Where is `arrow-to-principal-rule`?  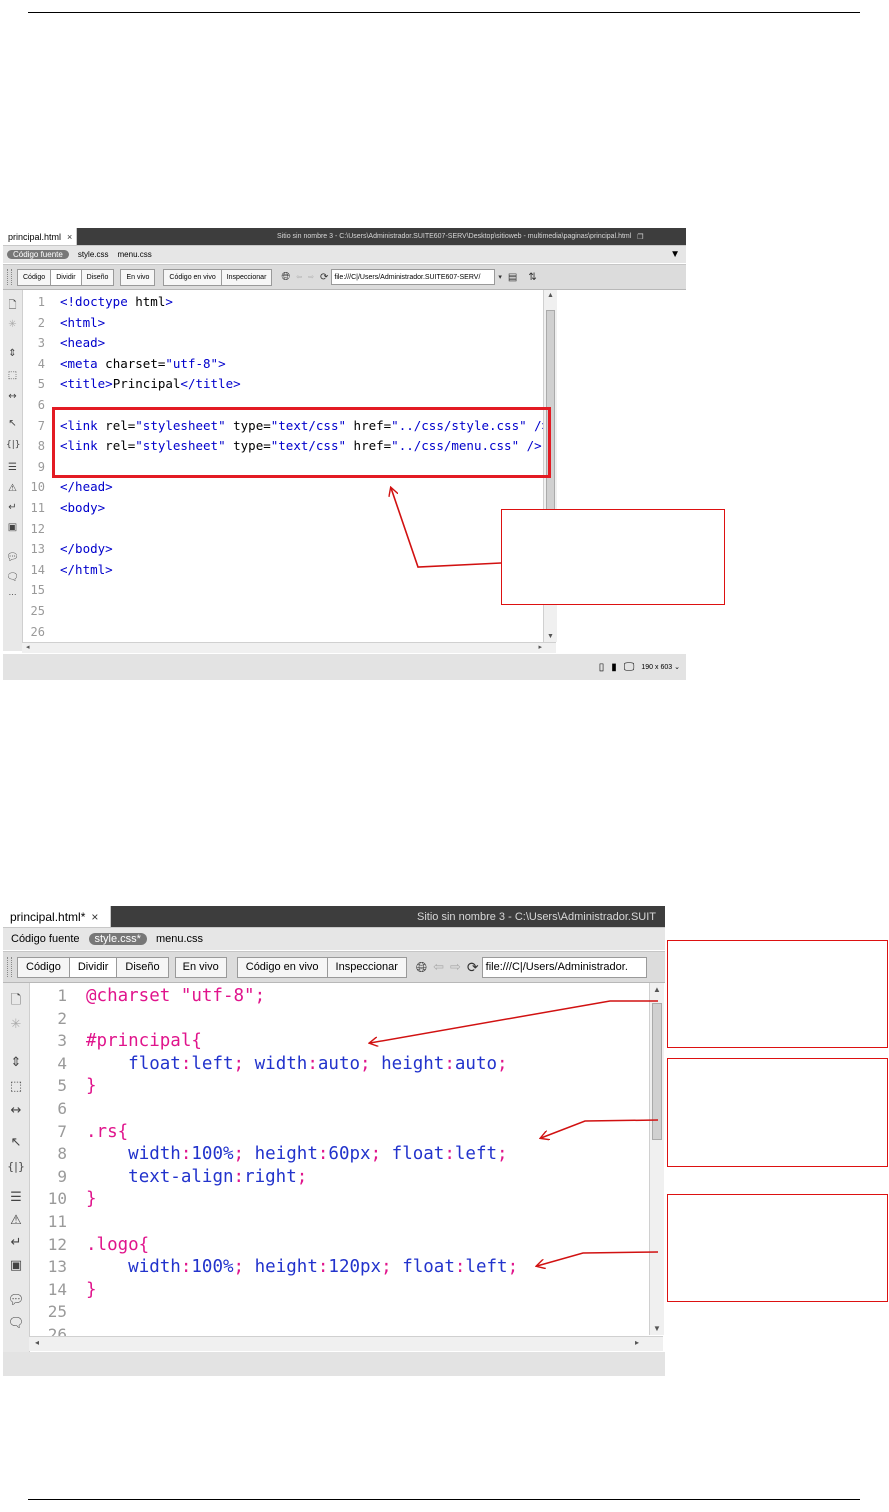 arrow-to-principal-rule is located at coordinates (514, 1021).